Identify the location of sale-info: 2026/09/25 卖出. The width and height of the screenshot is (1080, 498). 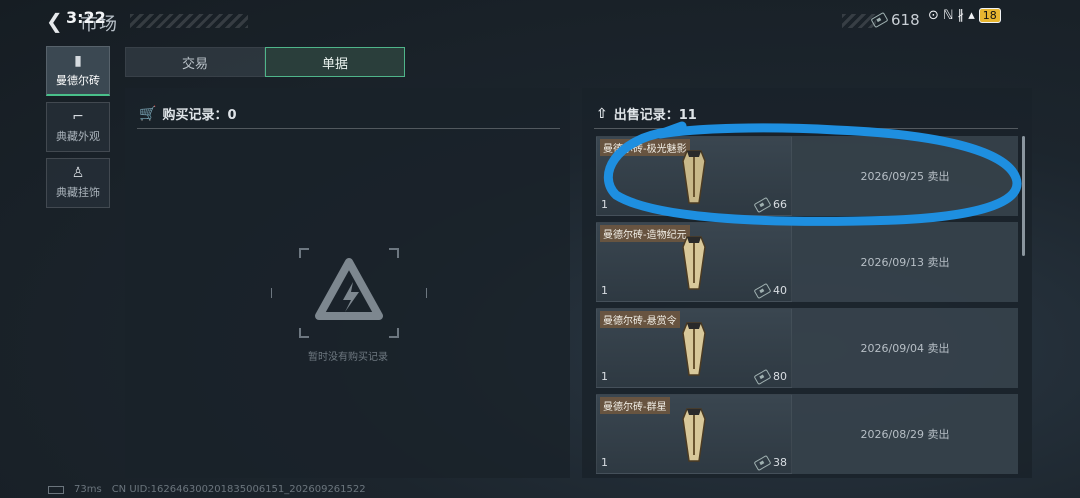
(905, 176).